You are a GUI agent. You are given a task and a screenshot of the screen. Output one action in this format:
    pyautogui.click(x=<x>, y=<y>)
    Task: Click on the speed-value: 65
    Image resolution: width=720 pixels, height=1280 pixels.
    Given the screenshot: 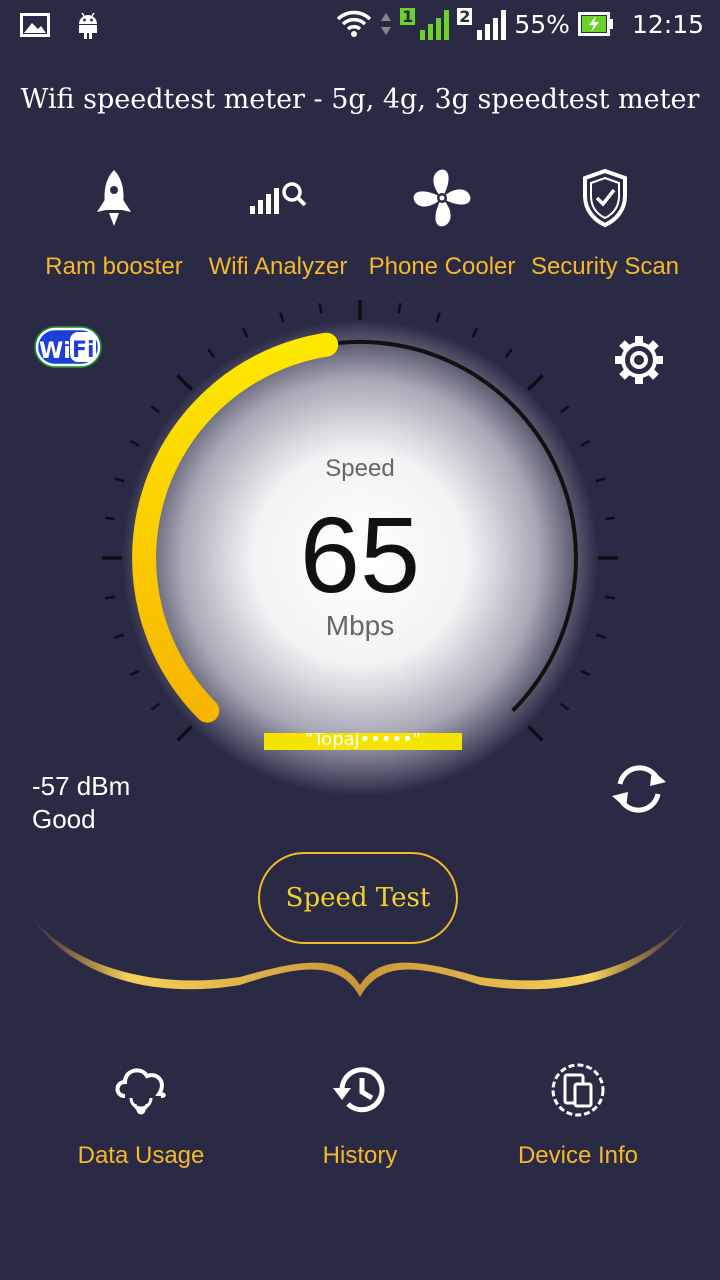 What is the action you would take?
    pyautogui.click(x=360, y=554)
    